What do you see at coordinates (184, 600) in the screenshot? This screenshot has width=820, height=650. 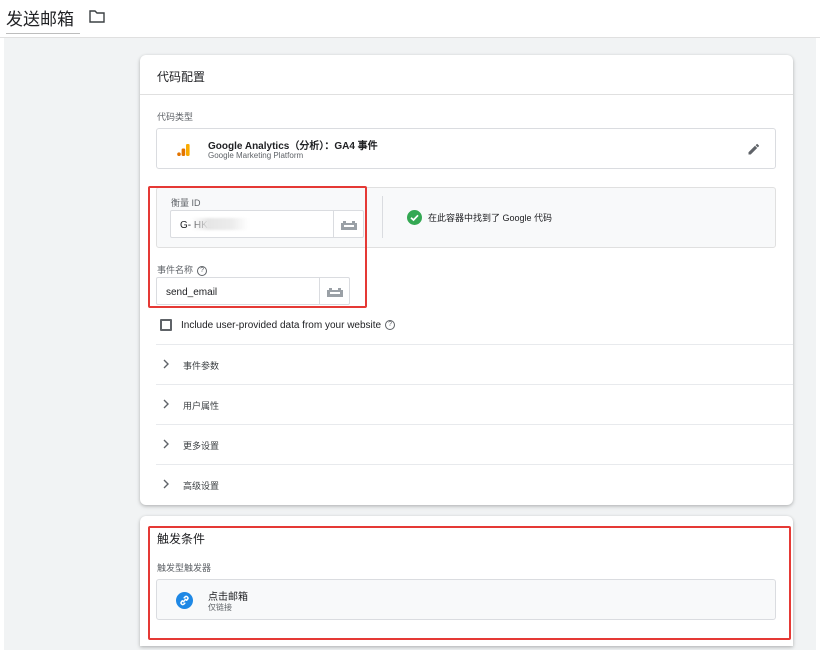 I see `link-icon` at bounding box center [184, 600].